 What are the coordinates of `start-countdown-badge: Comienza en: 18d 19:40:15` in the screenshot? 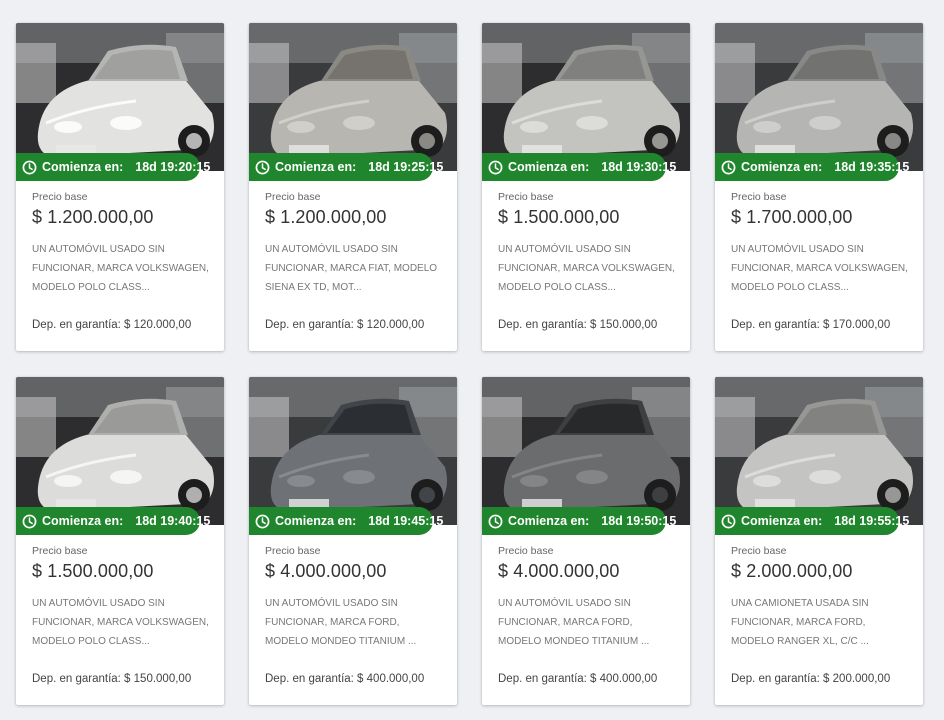 It's located at (113, 521).